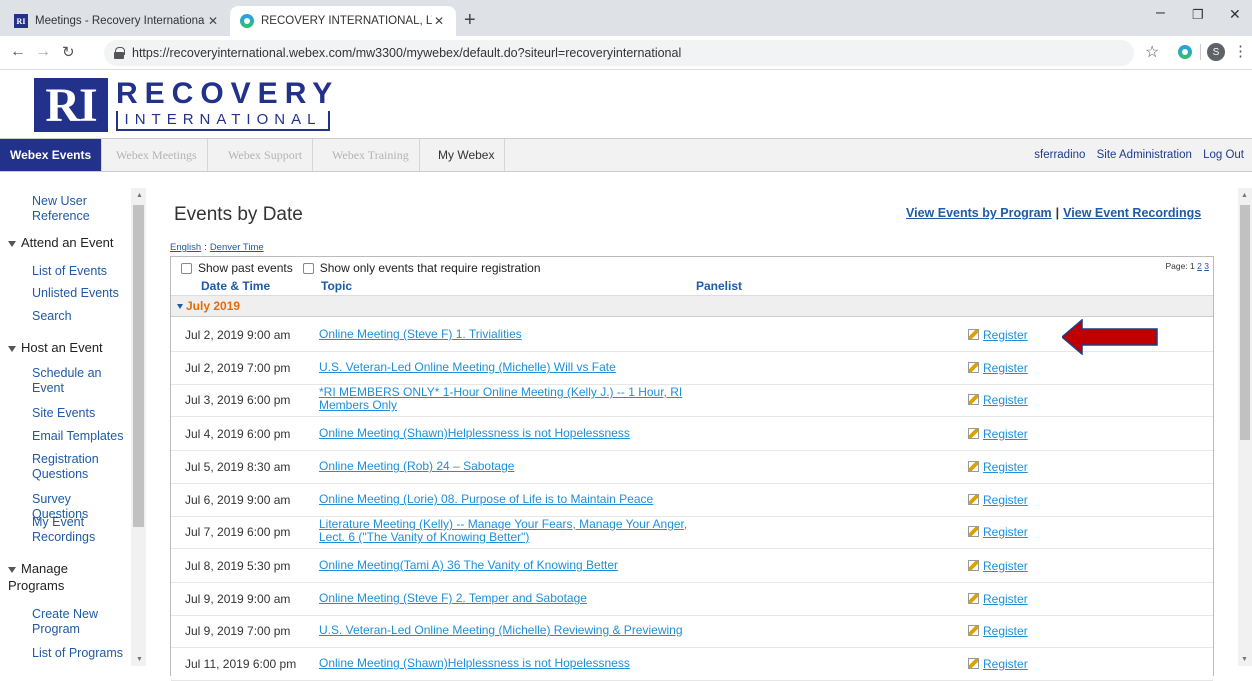  What do you see at coordinates (12, 243) in the screenshot?
I see `collapse-triangle-icon` at bounding box center [12, 243].